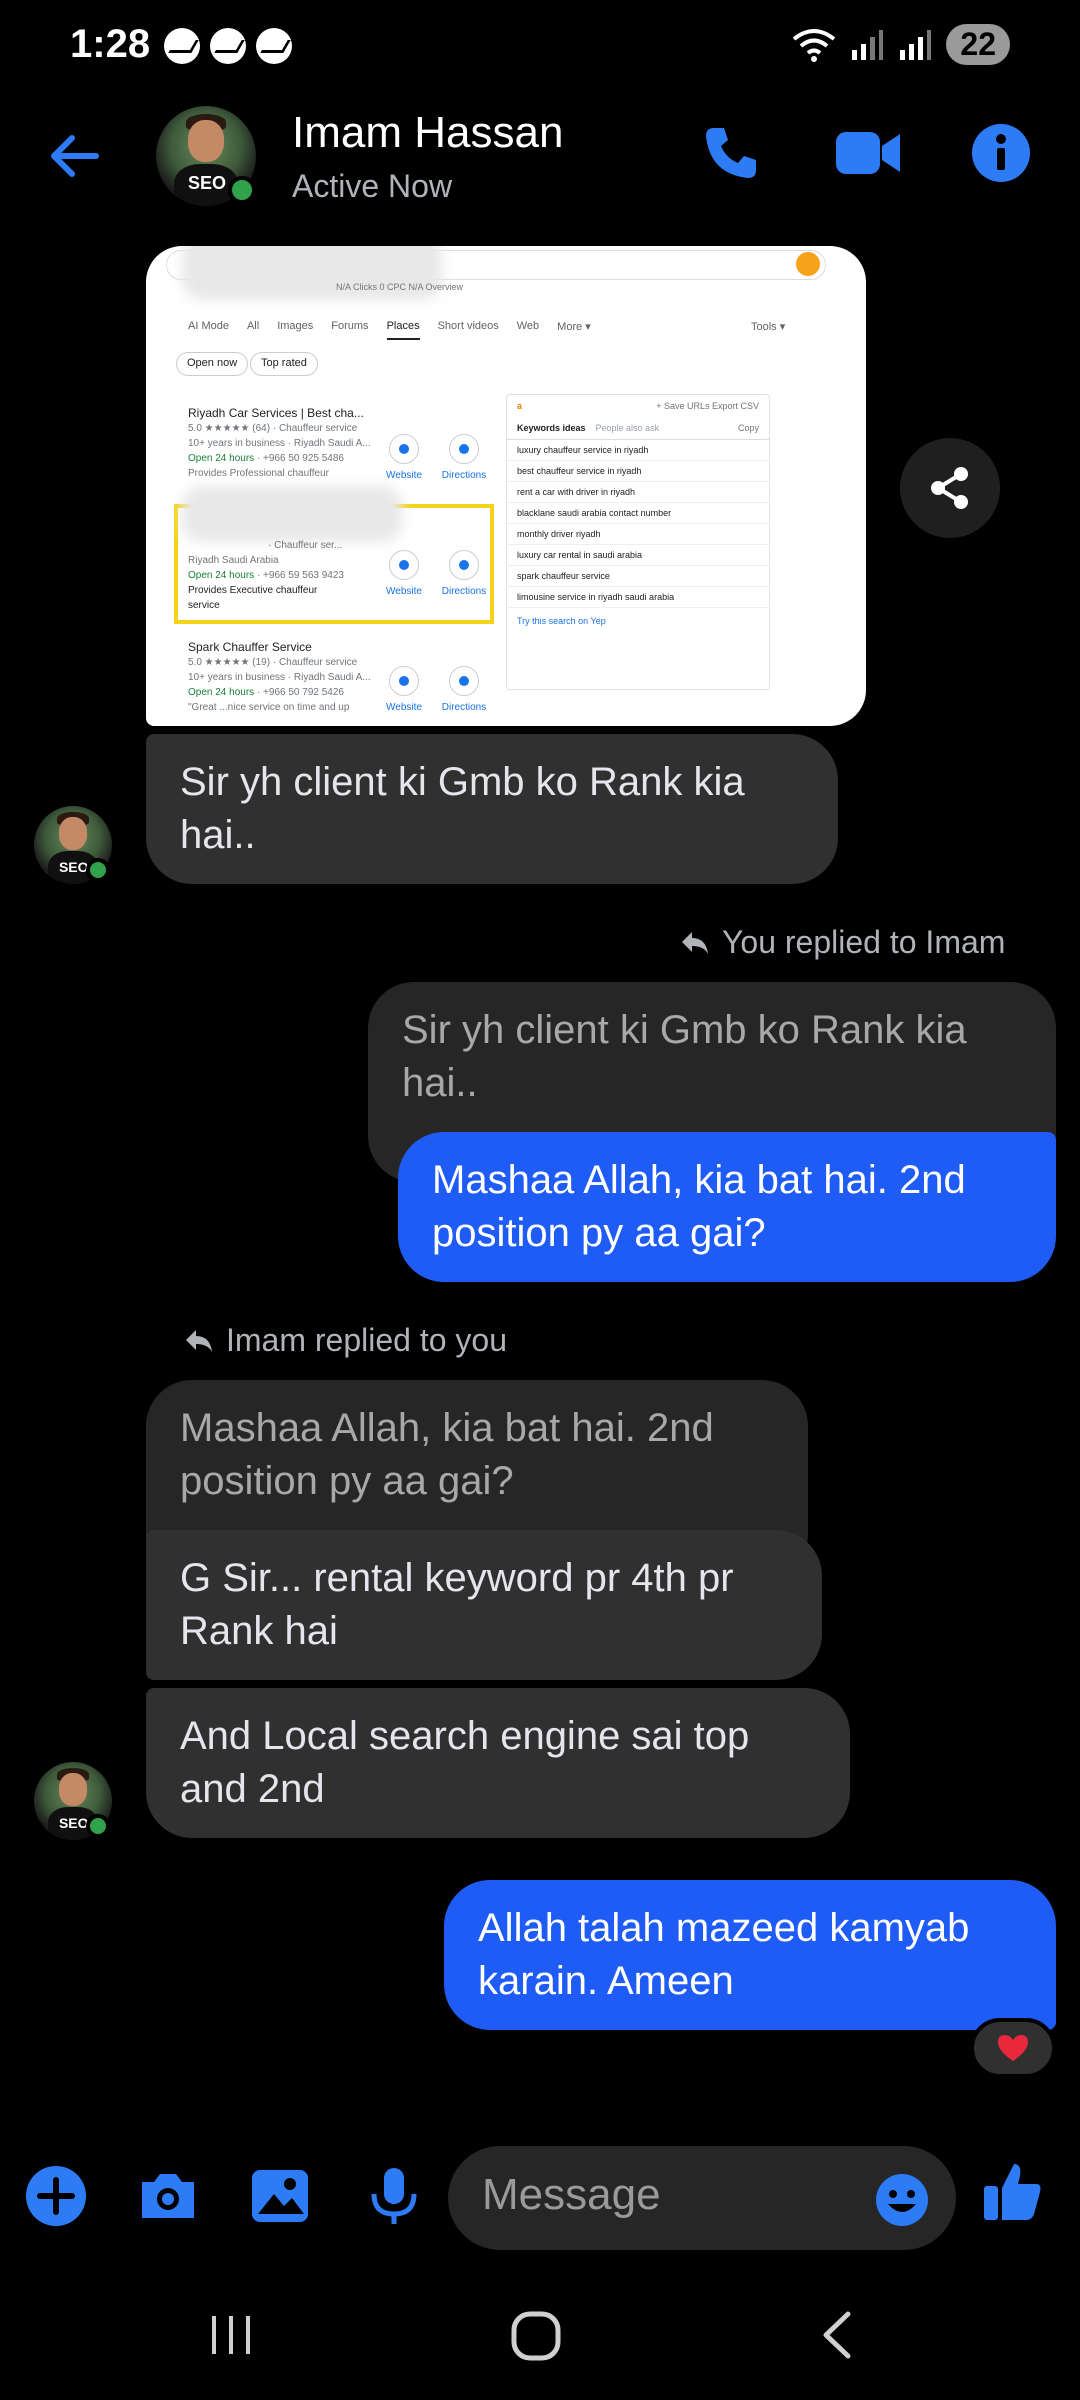  Describe the element at coordinates (427, 133) in the screenshot. I see `contact-name: Imam Hassan` at that location.